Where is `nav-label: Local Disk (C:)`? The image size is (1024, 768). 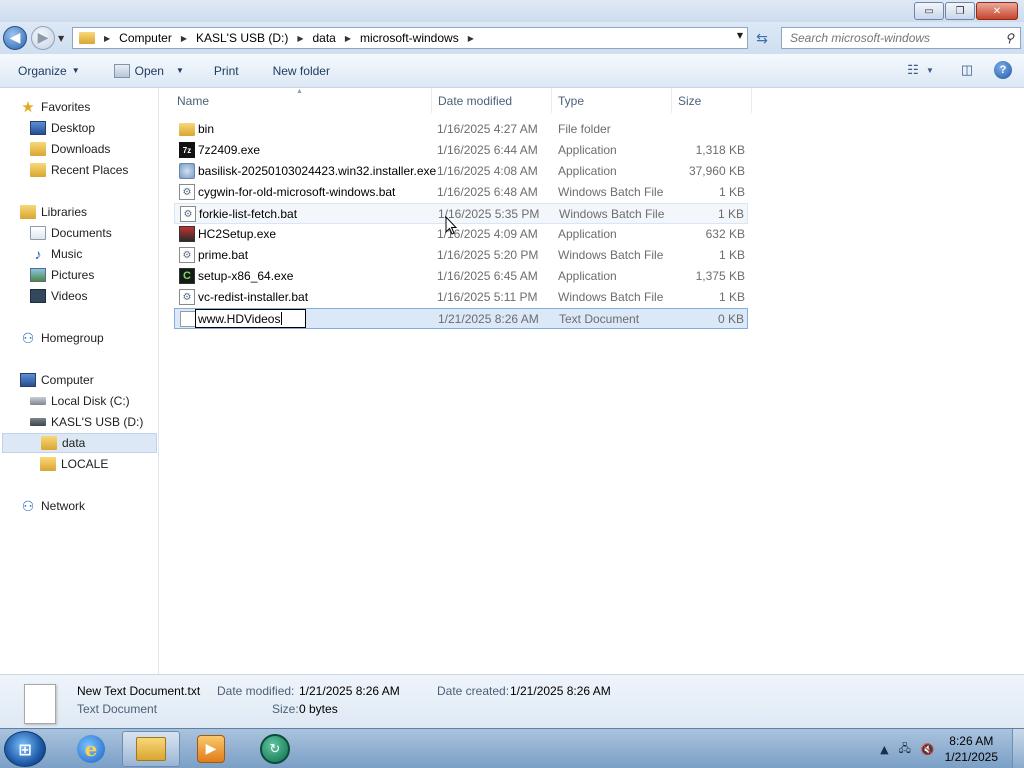
nav-label: Local Disk (C:) is located at coordinates (90, 401).